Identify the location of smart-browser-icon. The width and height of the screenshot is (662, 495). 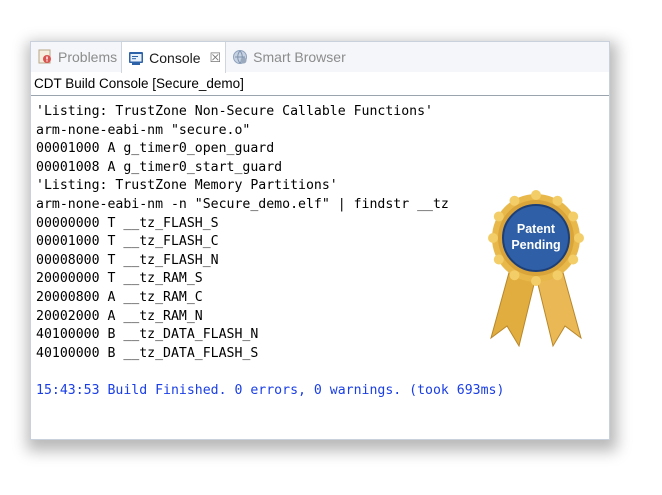
(240, 57).